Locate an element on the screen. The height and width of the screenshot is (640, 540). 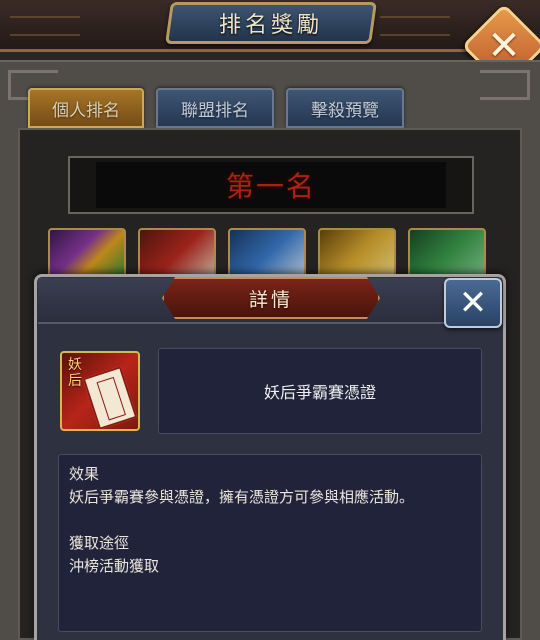
effect-heading: 效果 is located at coordinates (84, 474).